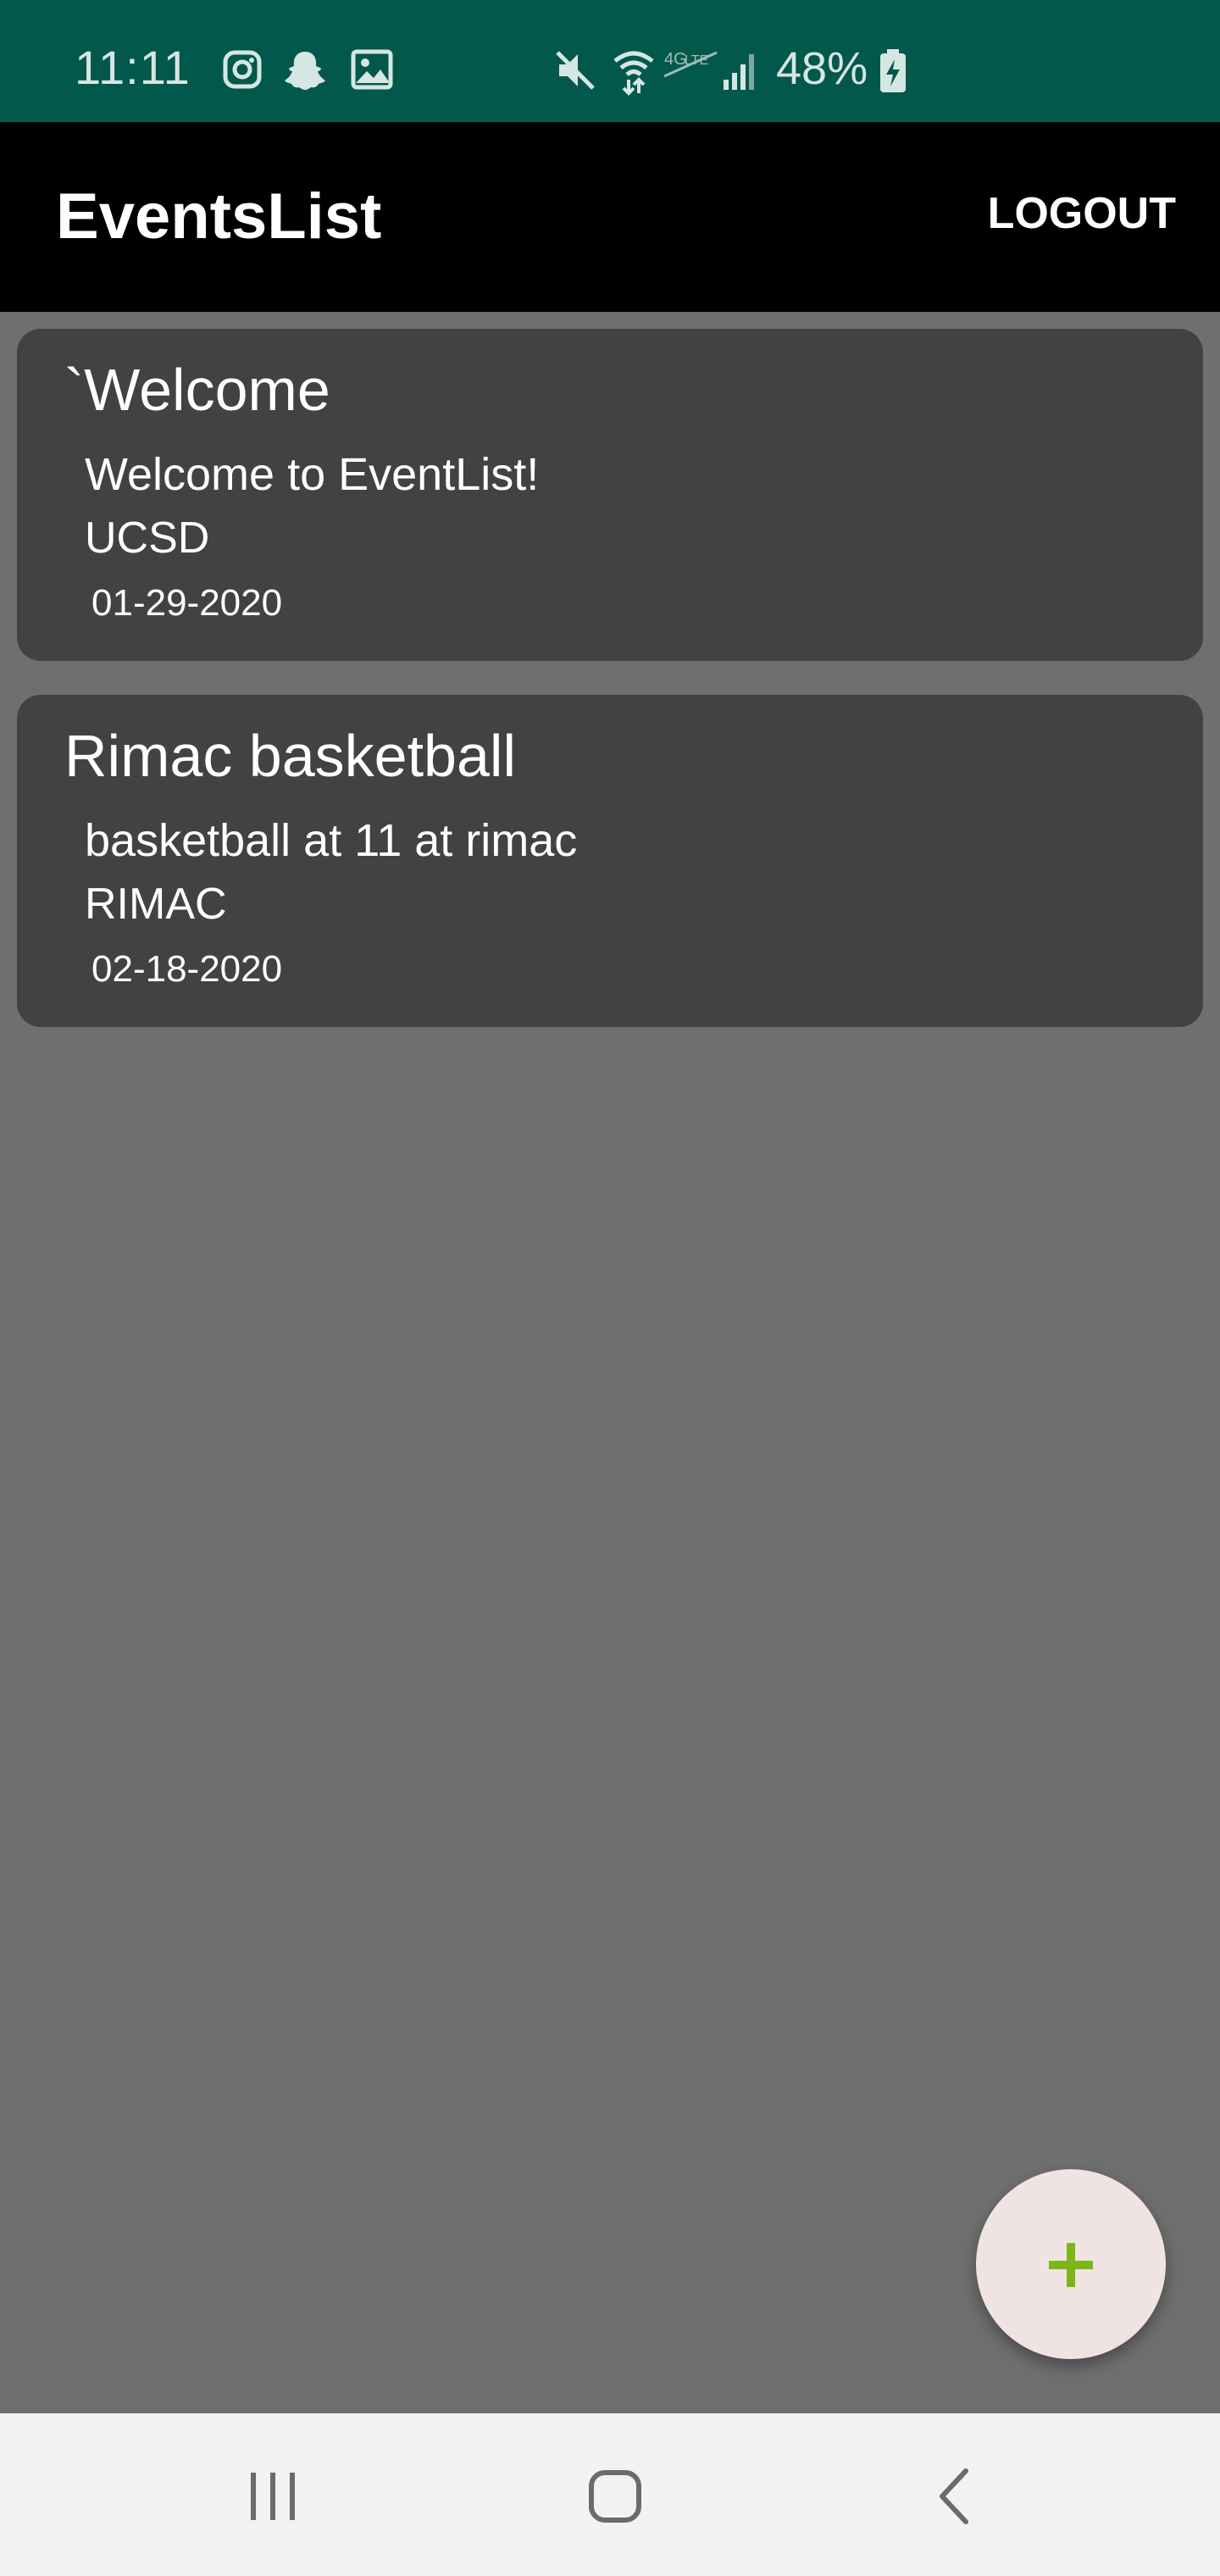 Image resolution: width=1220 pixels, height=2576 pixels. What do you see at coordinates (305, 71) in the screenshot?
I see `snapchat-icon` at bounding box center [305, 71].